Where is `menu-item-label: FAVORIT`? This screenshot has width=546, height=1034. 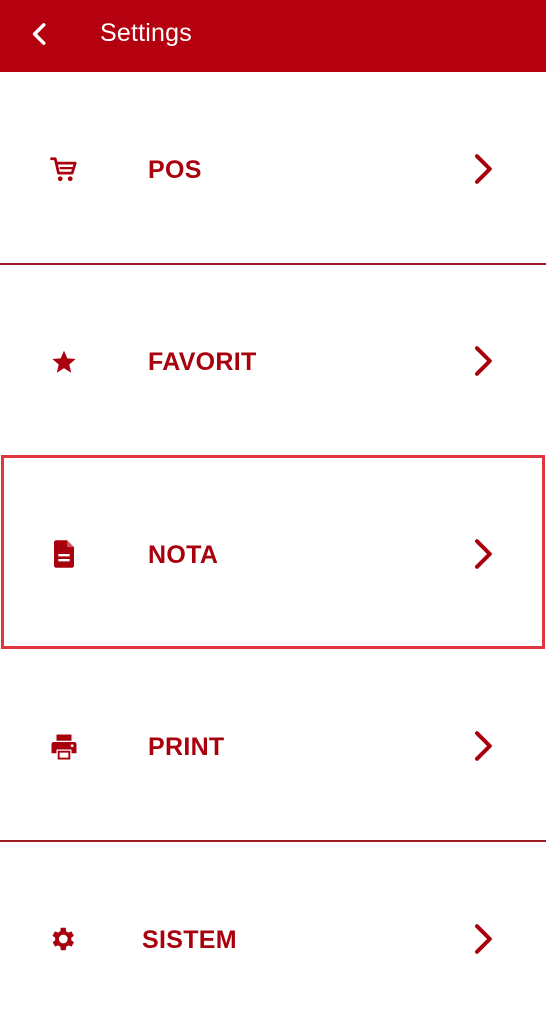
menu-item-label: FAVORIT is located at coordinates (202, 362).